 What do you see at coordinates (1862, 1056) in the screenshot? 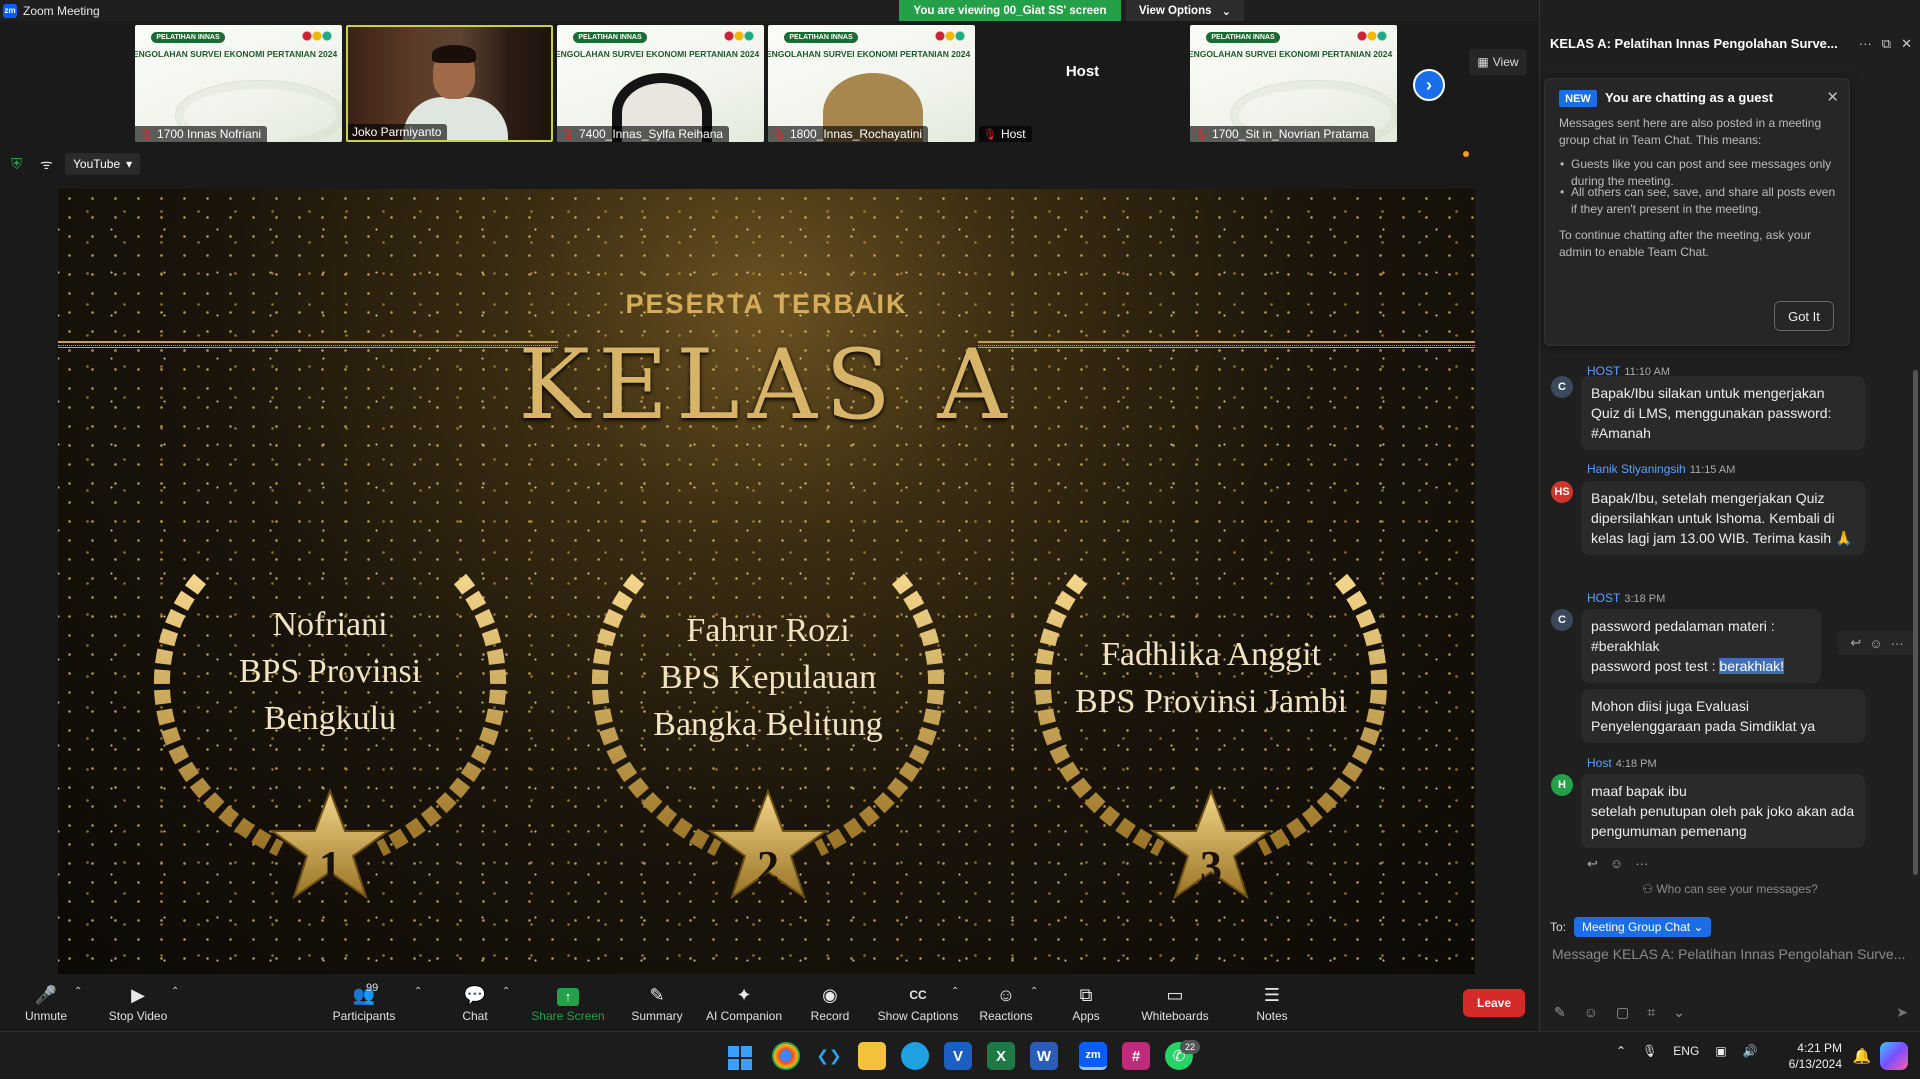
I see `notification-bell-icon: 🔔` at bounding box center [1862, 1056].